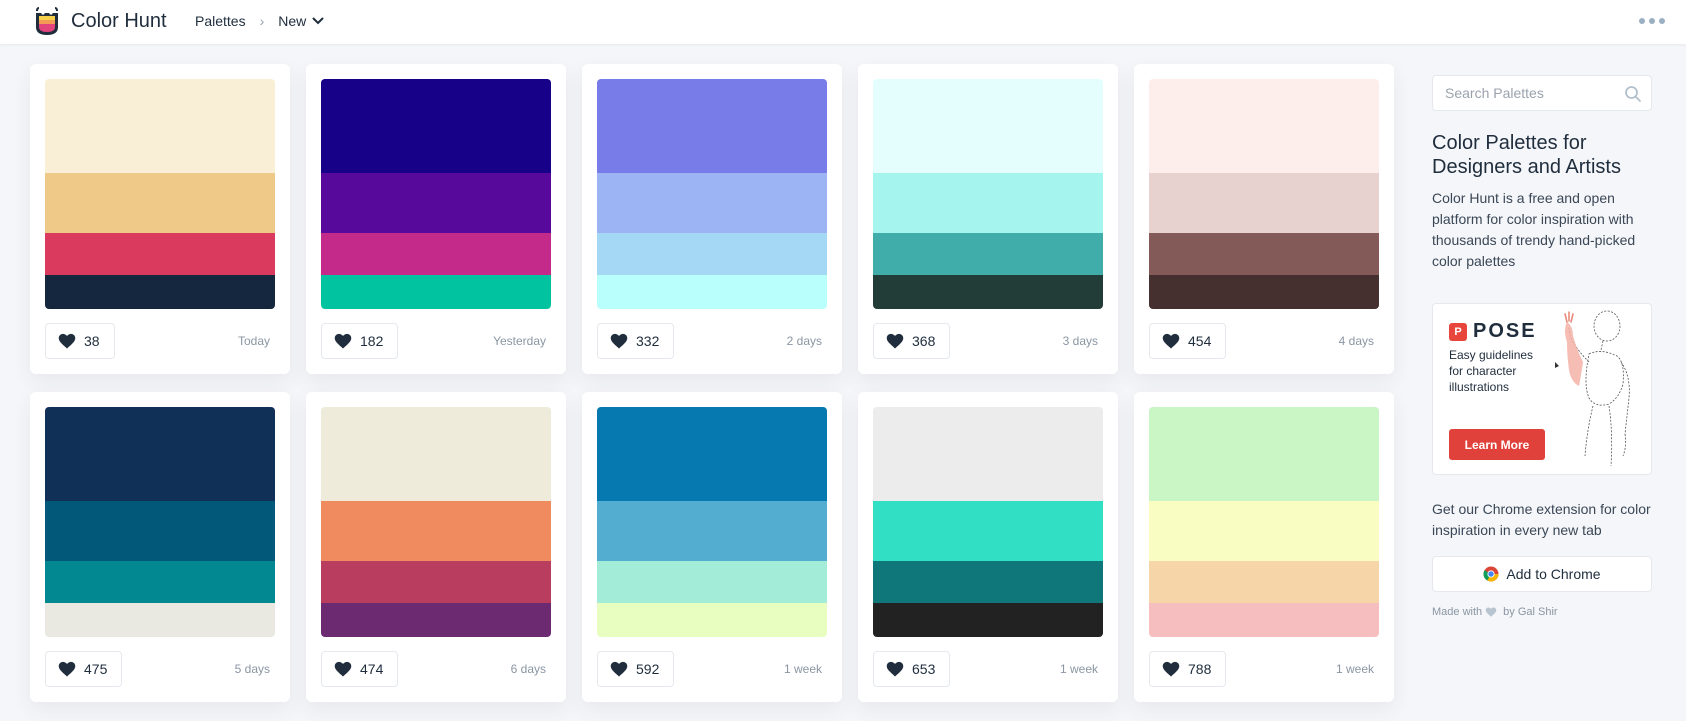 This screenshot has width=1686, height=721. What do you see at coordinates (1188, 669) in the screenshot?
I see `like-button: 788` at bounding box center [1188, 669].